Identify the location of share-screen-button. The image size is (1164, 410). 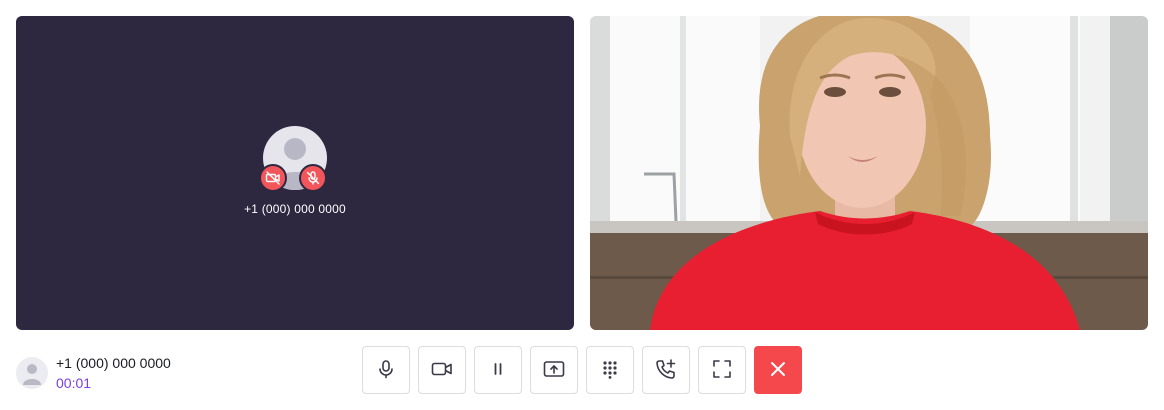
(554, 370).